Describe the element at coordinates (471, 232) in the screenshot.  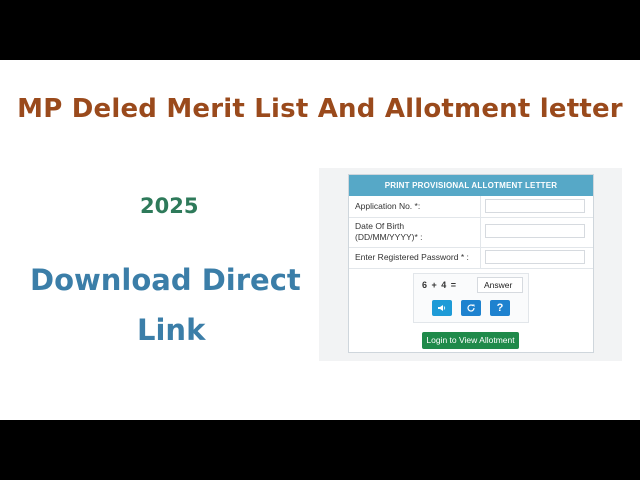
I see `dob-row: Date Of Birth (DD/MM/YYYY)* :` at that location.